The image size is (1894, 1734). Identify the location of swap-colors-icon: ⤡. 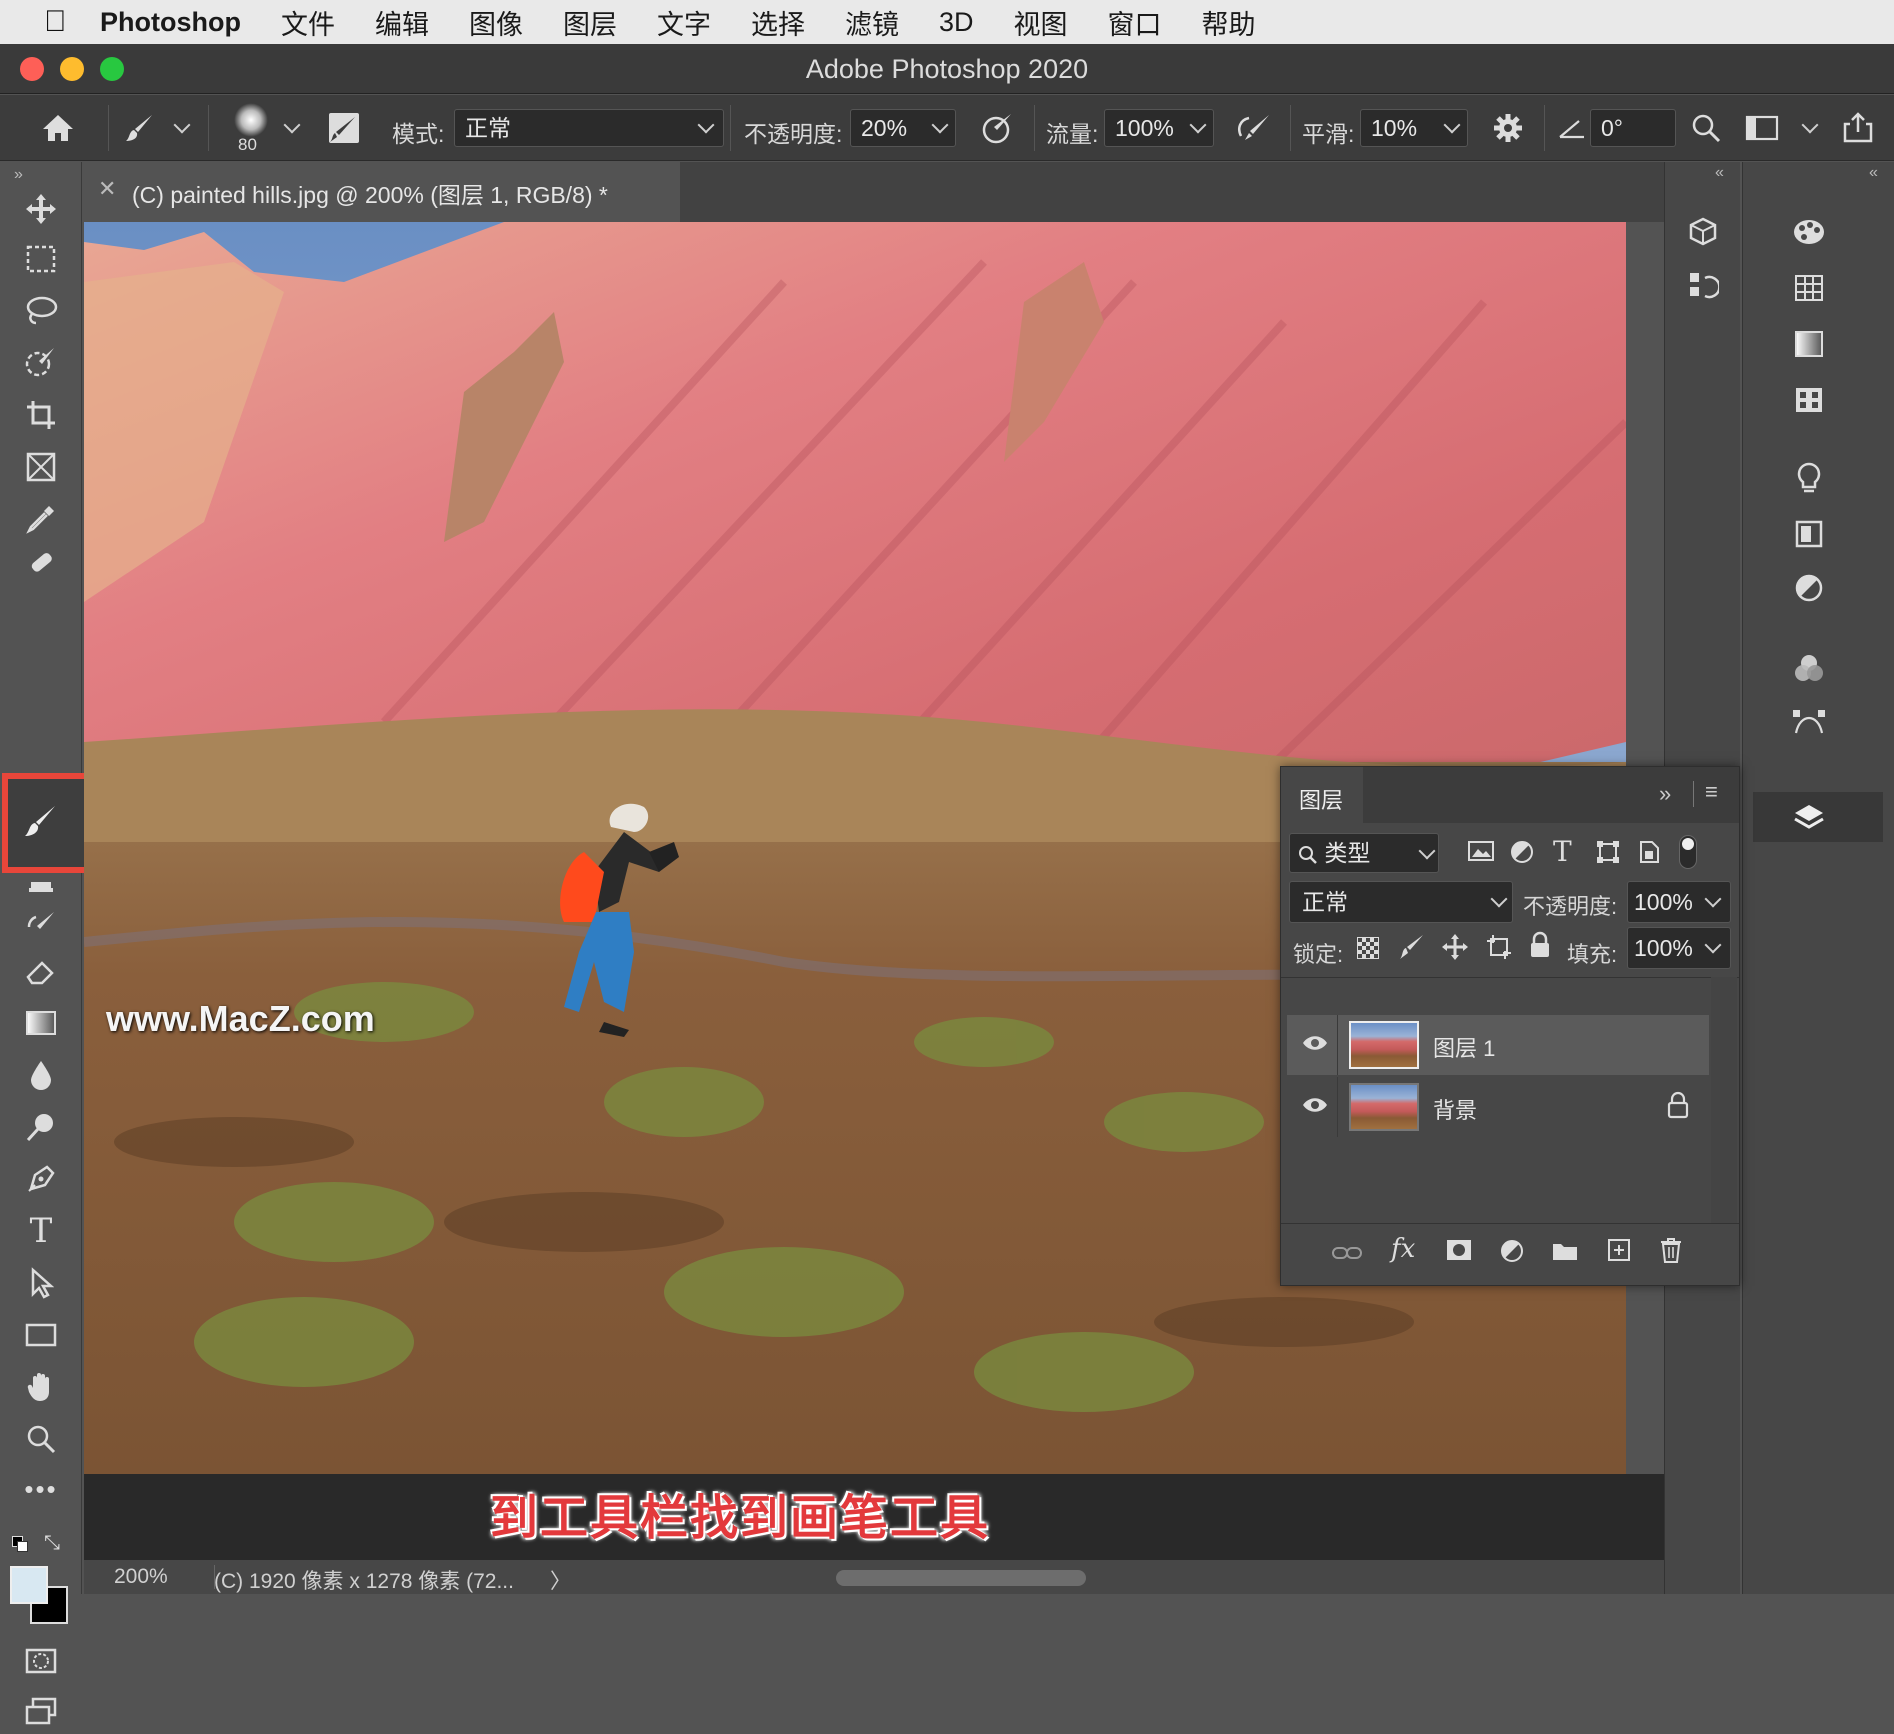
(52, 1543).